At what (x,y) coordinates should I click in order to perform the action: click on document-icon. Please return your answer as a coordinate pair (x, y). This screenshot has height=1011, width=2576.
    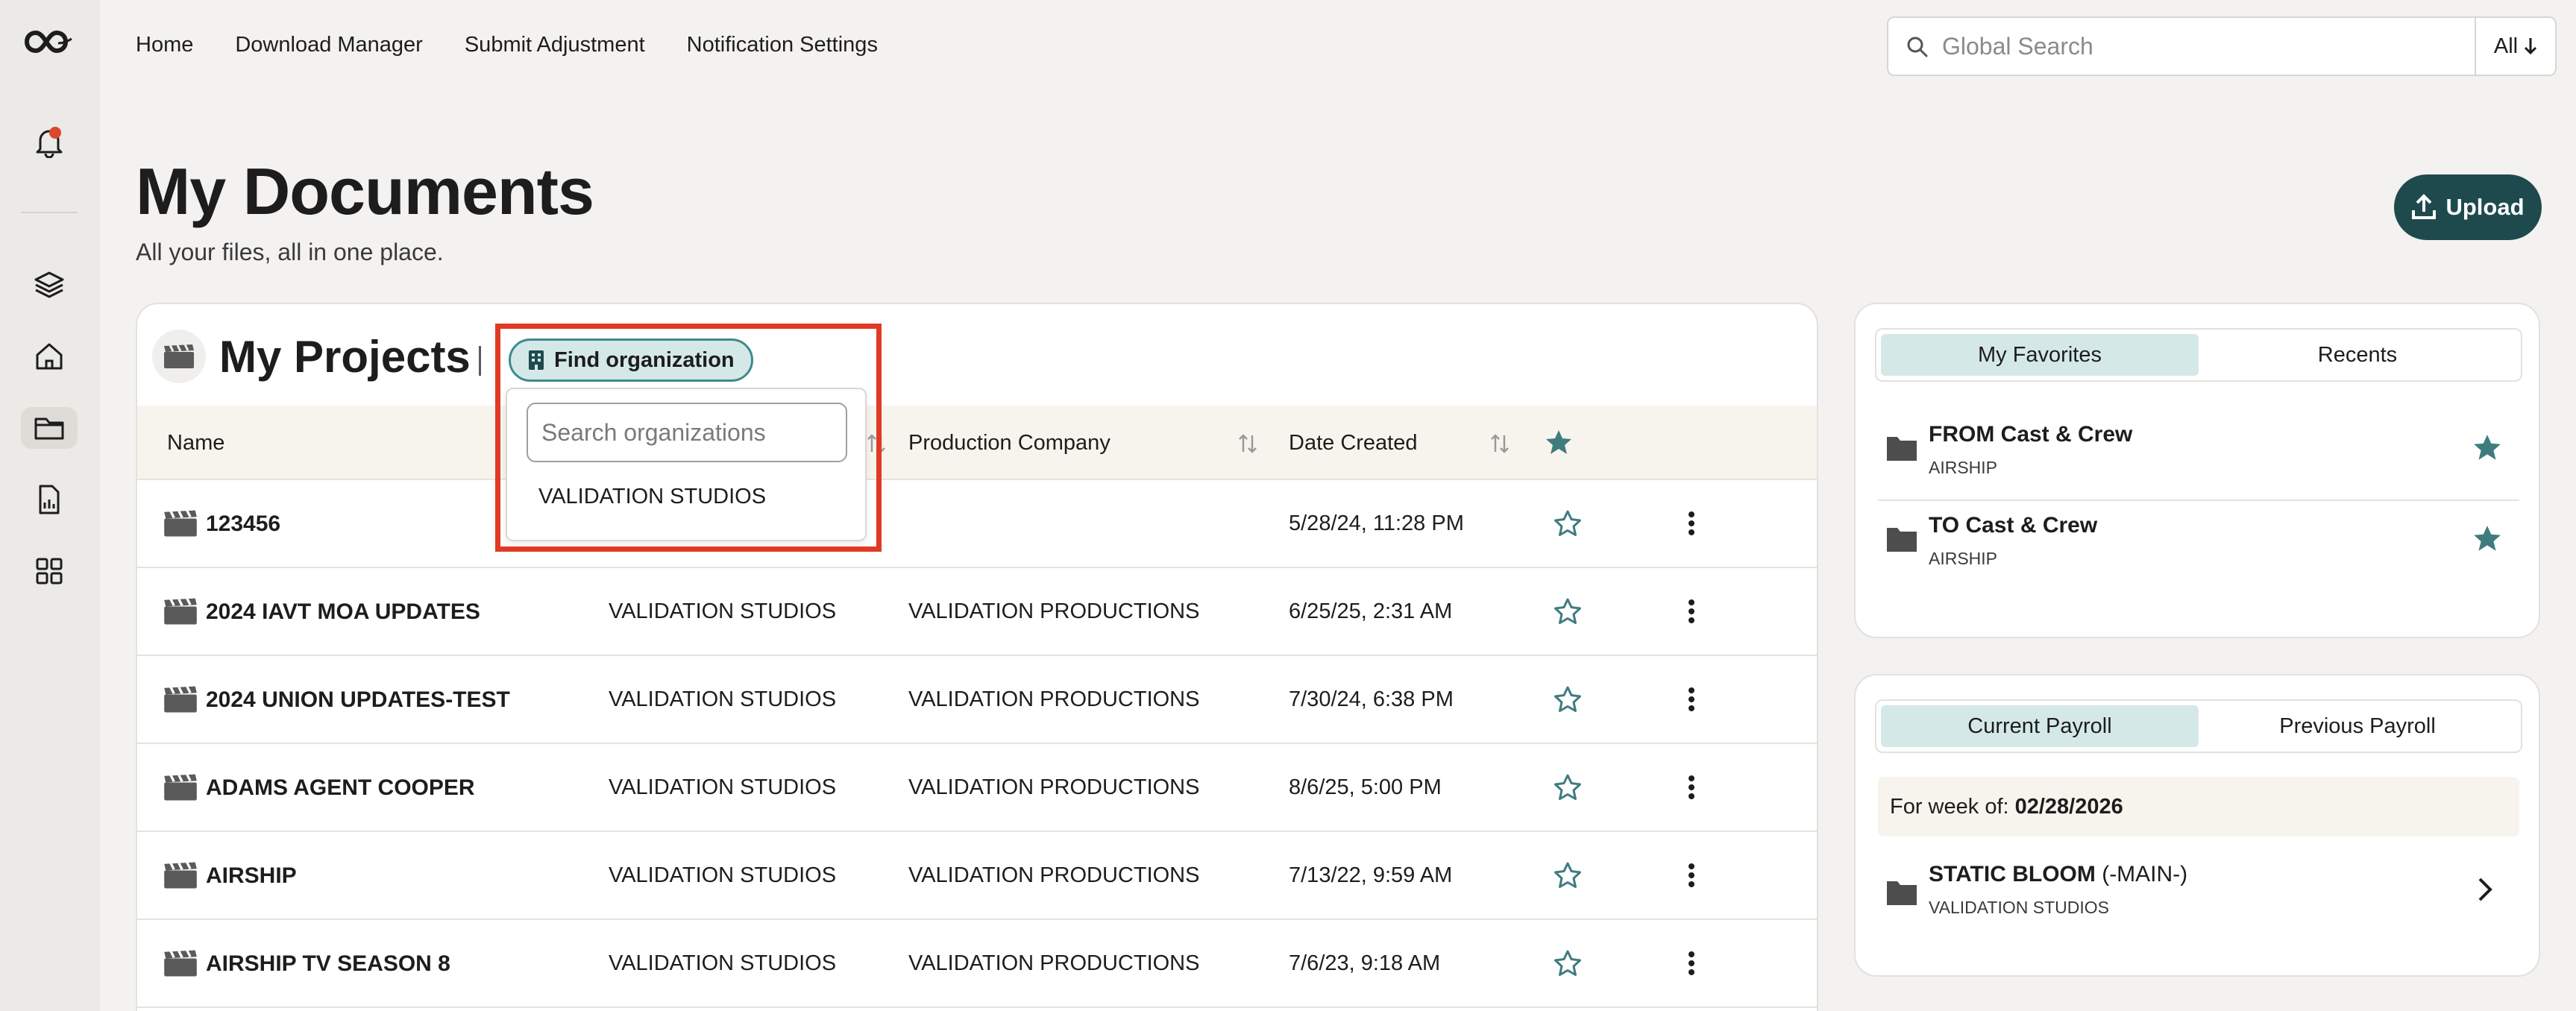
    Looking at the image, I should click on (50, 499).